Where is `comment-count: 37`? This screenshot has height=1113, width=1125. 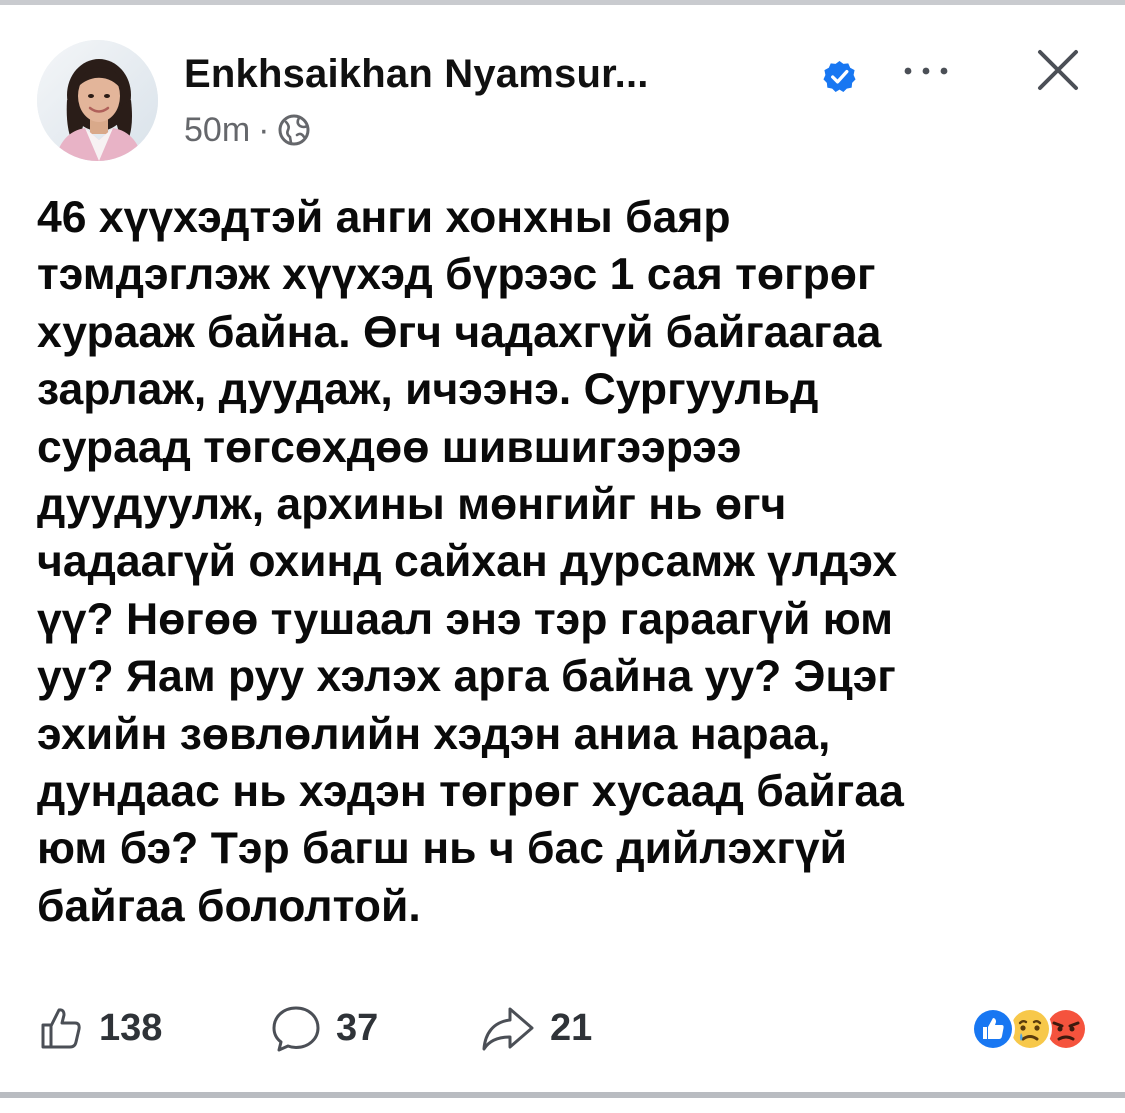
comment-count: 37 is located at coordinates (357, 1027).